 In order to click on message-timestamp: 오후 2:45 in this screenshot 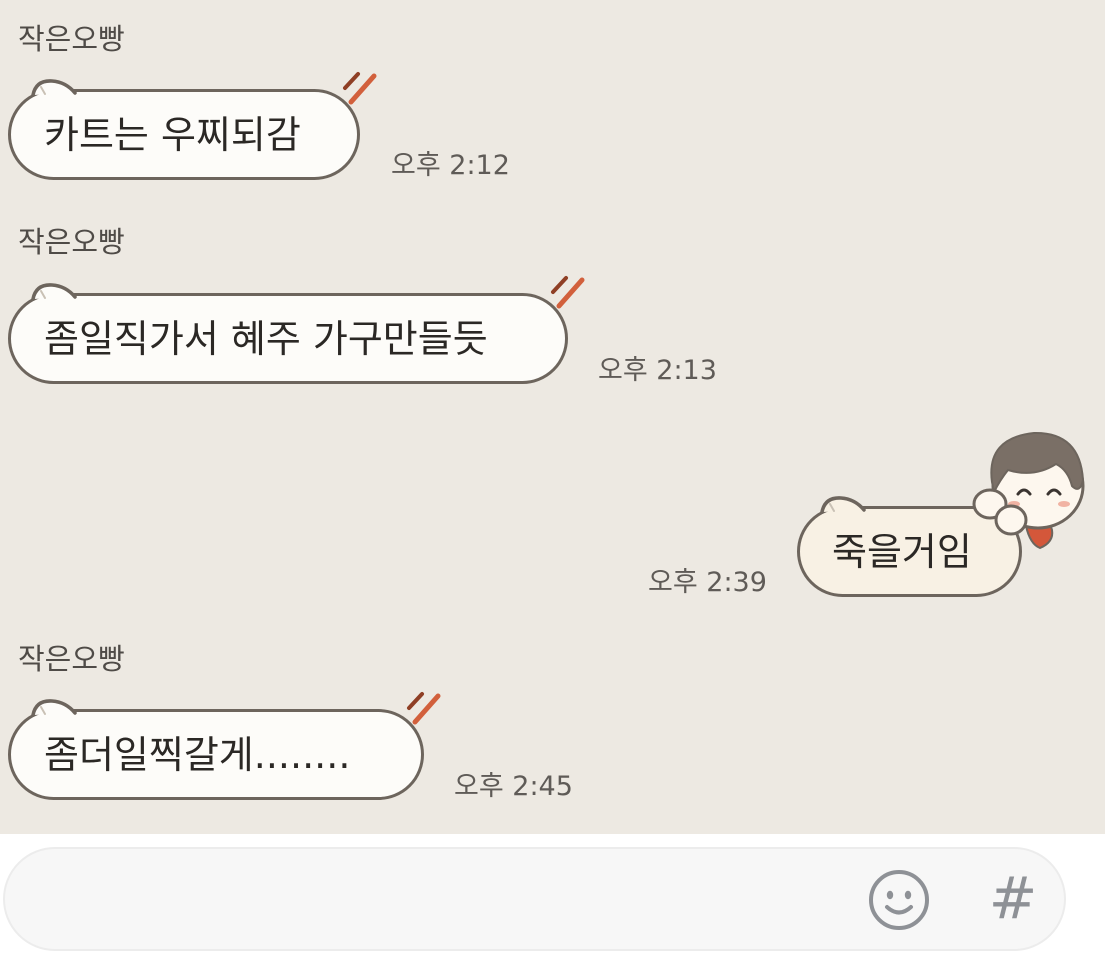, I will do `click(513, 786)`.